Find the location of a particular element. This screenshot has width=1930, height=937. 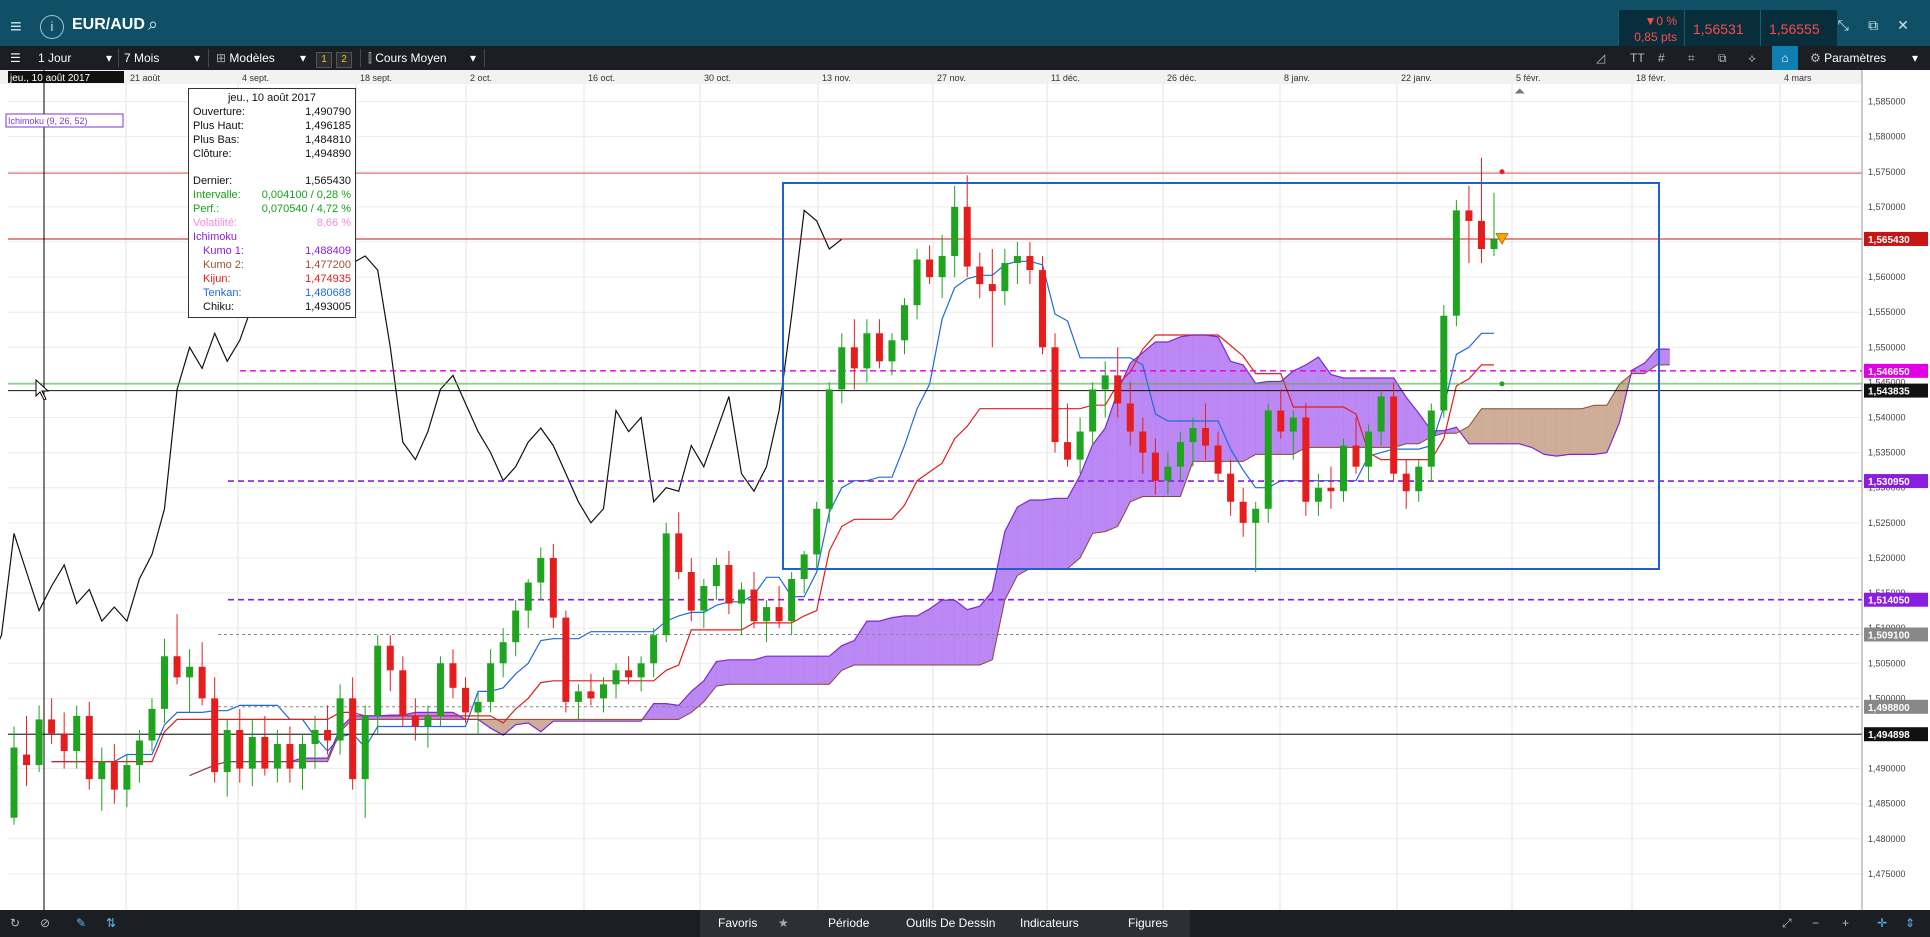

layout-badges: 12 is located at coordinates (336, 58).